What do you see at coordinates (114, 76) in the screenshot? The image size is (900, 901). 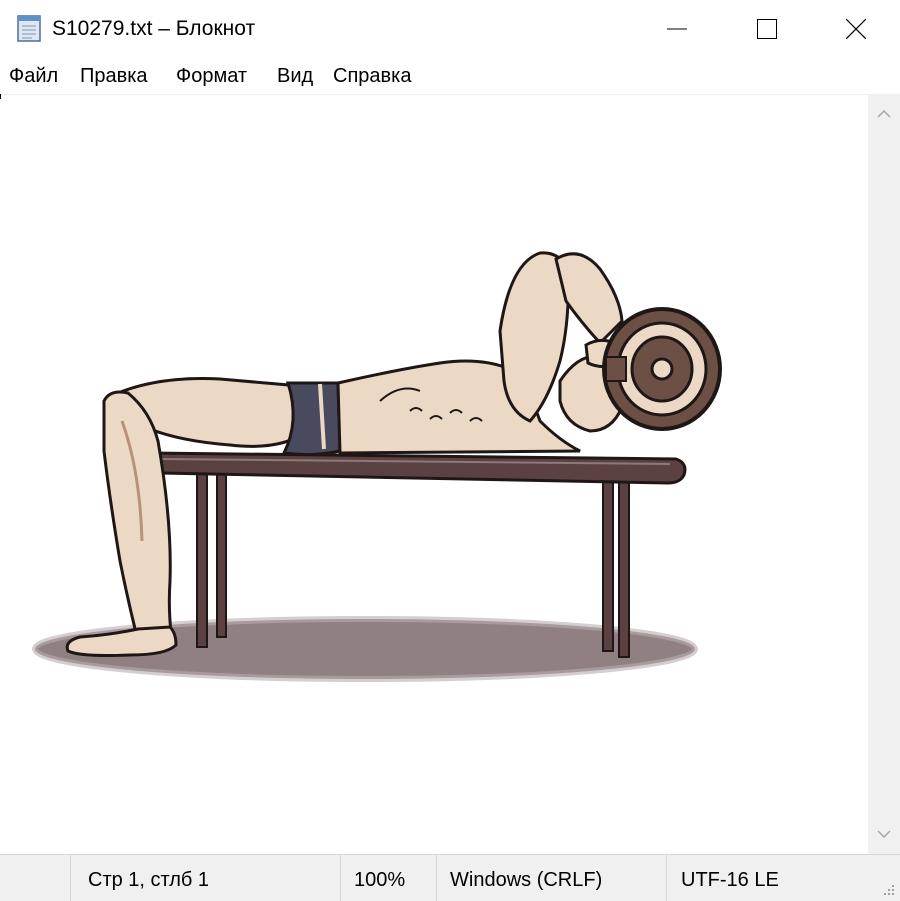 I see `menu-edit: Правка` at bounding box center [114, 76].